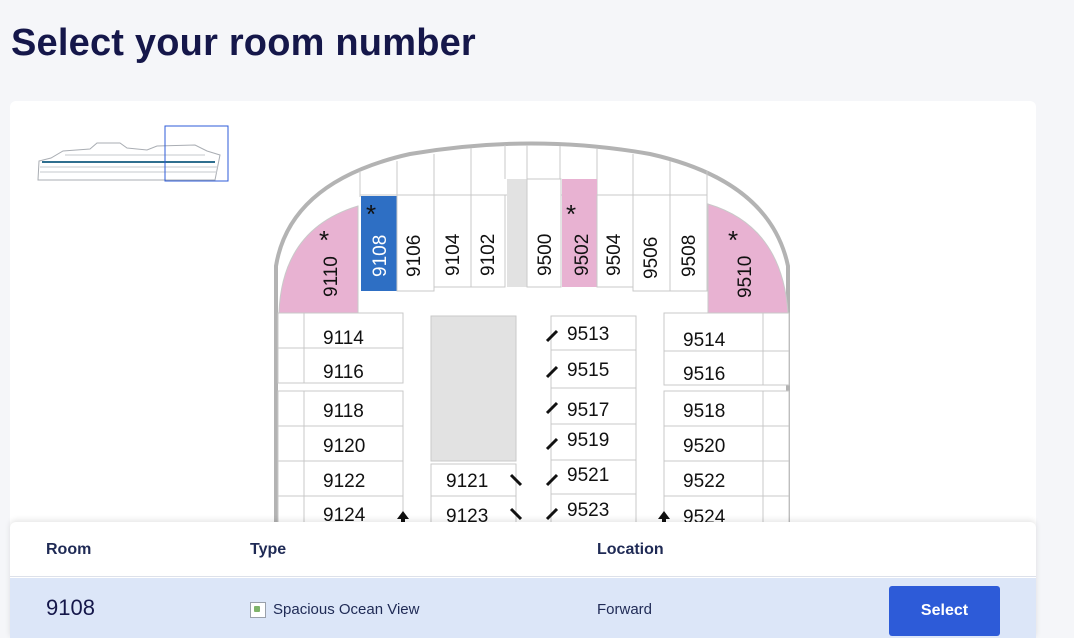 The image size is (1074, 638). I want to click on room-number: 9108, so click(70, 607).